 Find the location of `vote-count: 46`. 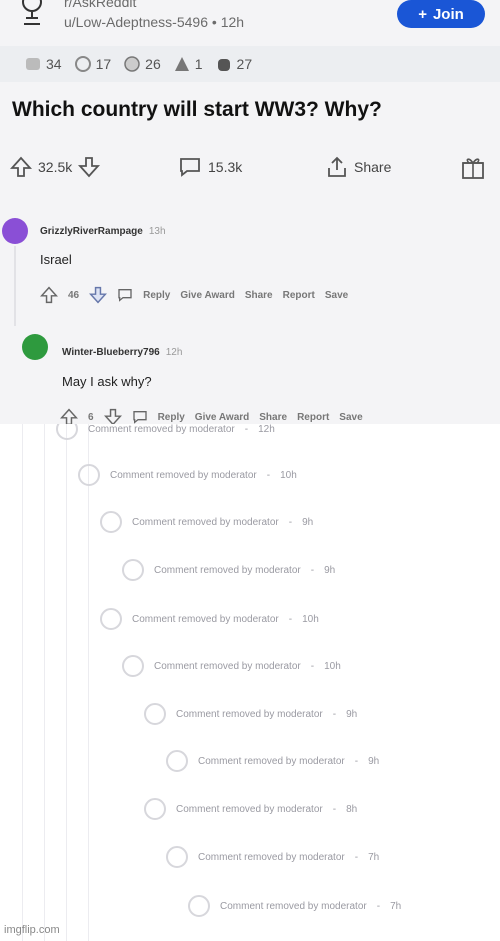

vote-count: 46 is located at coordinates (74, 295).